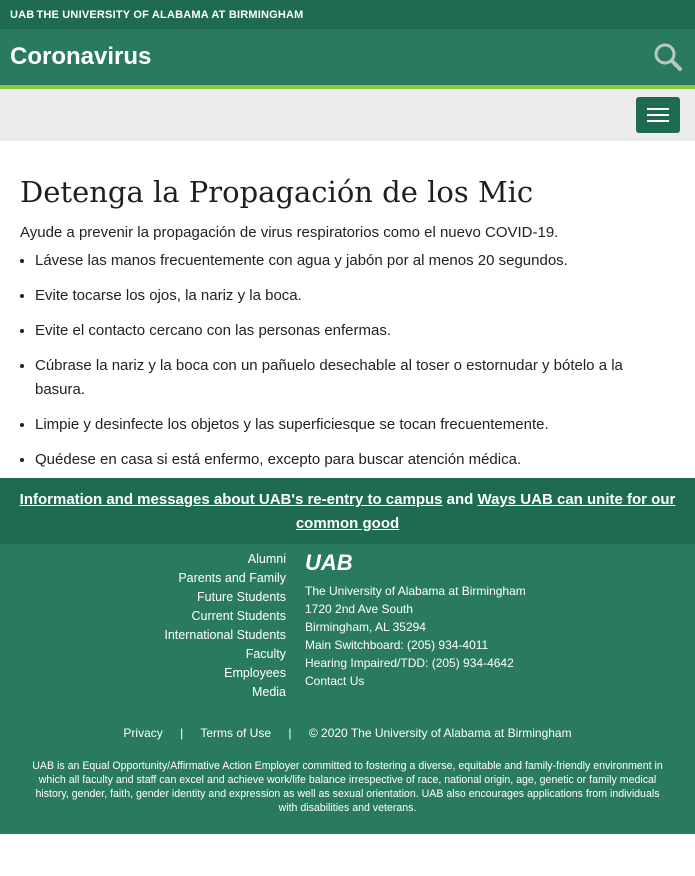  Describe the element at coordinates (225, 578) in the screenshot. I see `footer-link-parents: Parents and Family` at that location.